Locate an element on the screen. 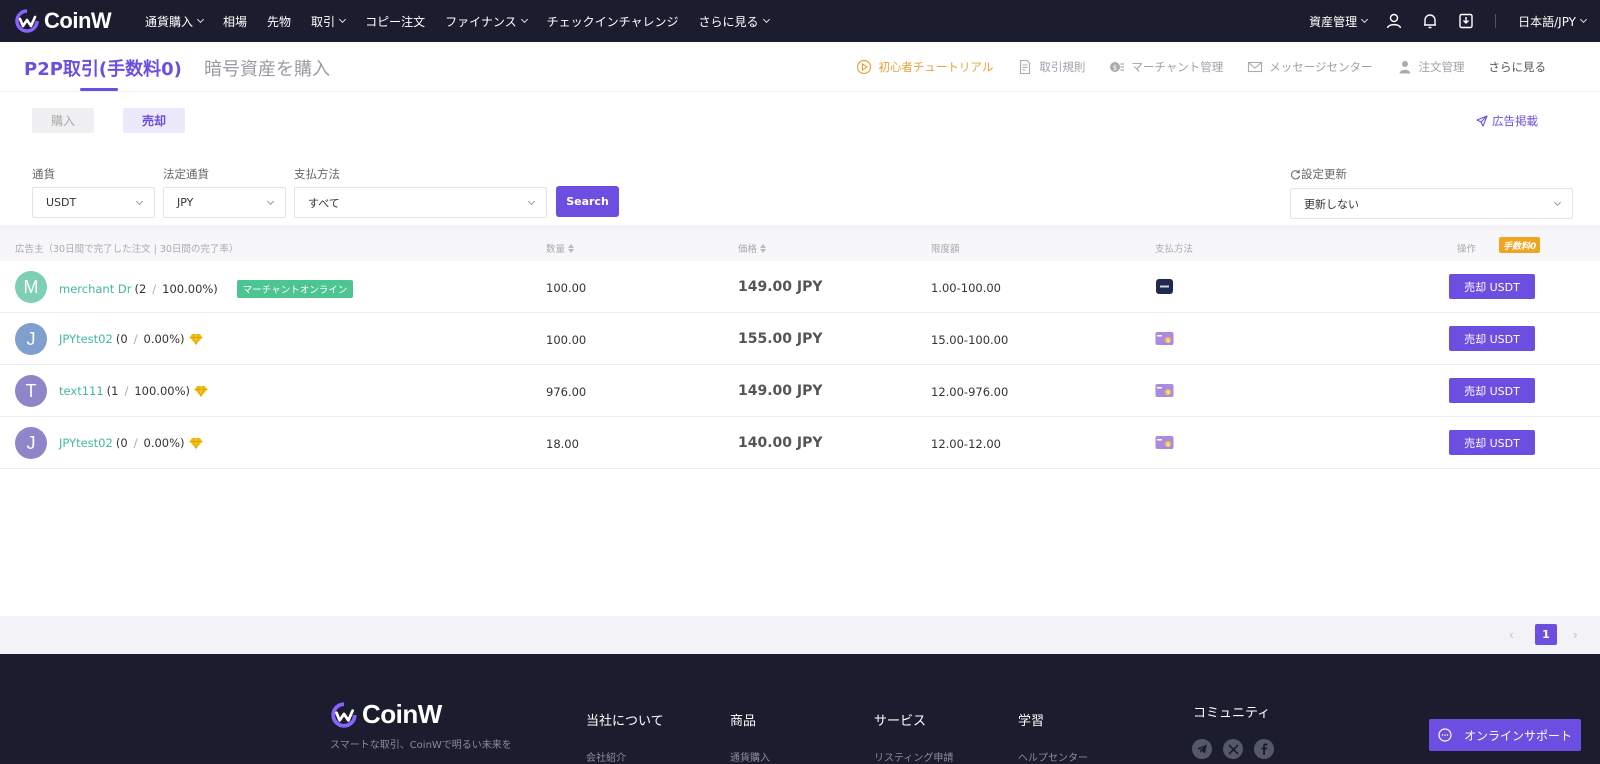  quantity: 976.00 is located at coordinates (566, 392).